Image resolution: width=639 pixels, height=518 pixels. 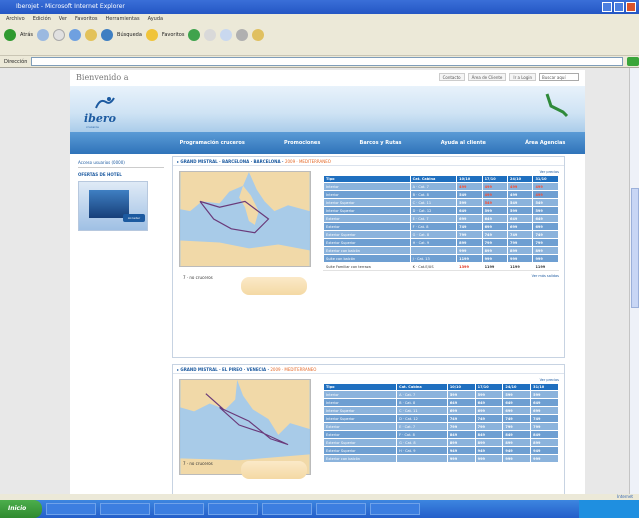 I want to click on fares-row: Interior B · Cat. 8 549 499 499 499, so click(x=441, y=194).